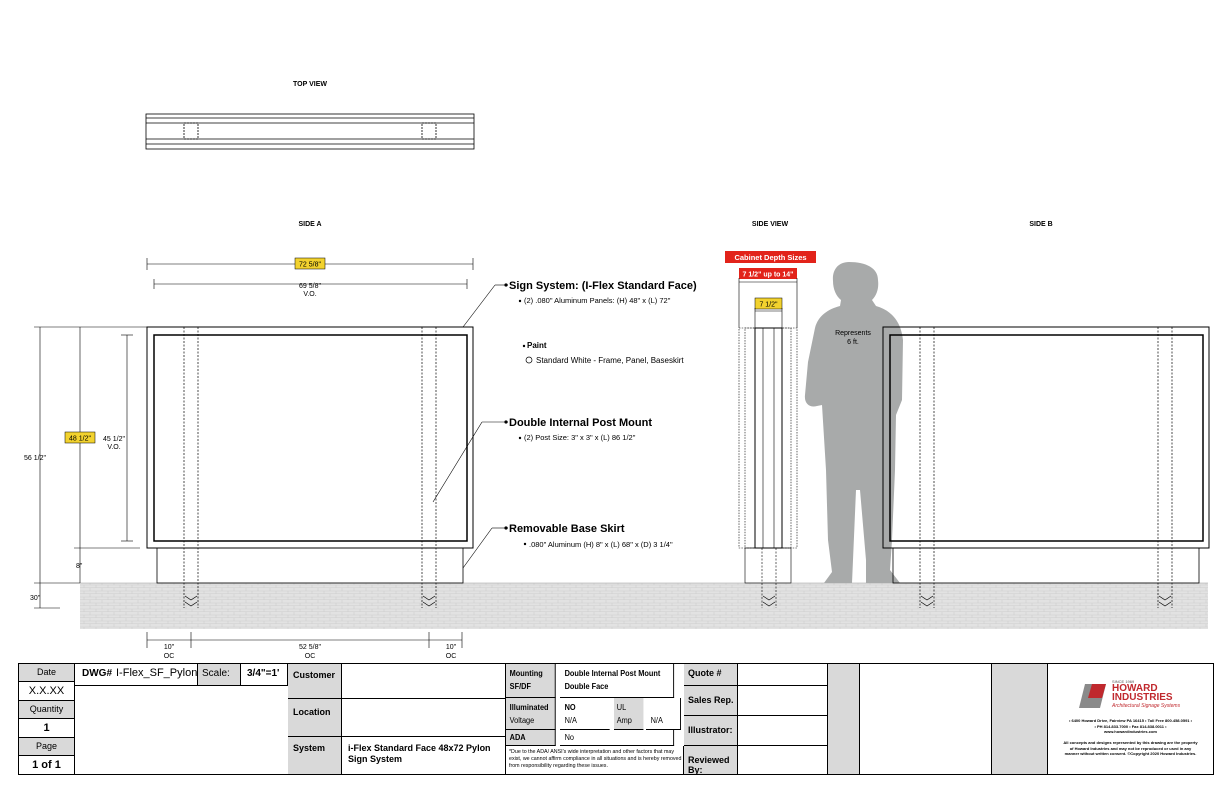  Describe the element at coordinates (768, 443) in the screenshot. I see `side-view-drawing` at that location.